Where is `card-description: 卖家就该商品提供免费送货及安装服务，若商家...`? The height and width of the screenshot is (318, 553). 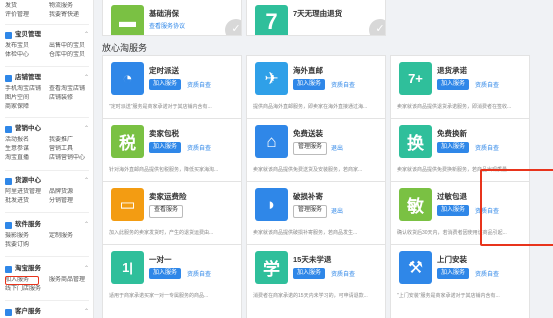 card-description: 卖家就该商品提供免费送货及安装服务，若商家... is located at coordinates (308, 170).